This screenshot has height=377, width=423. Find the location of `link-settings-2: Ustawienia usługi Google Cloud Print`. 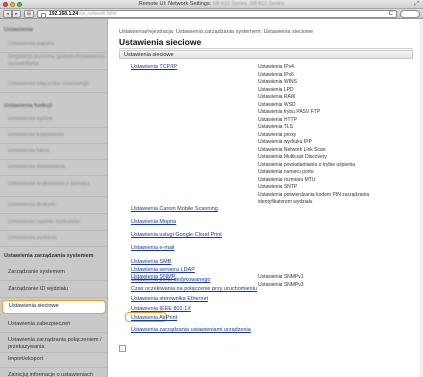

link-settings-2: Ustawienia usługi Google Cloud Print is located at coordinates (176, 235).